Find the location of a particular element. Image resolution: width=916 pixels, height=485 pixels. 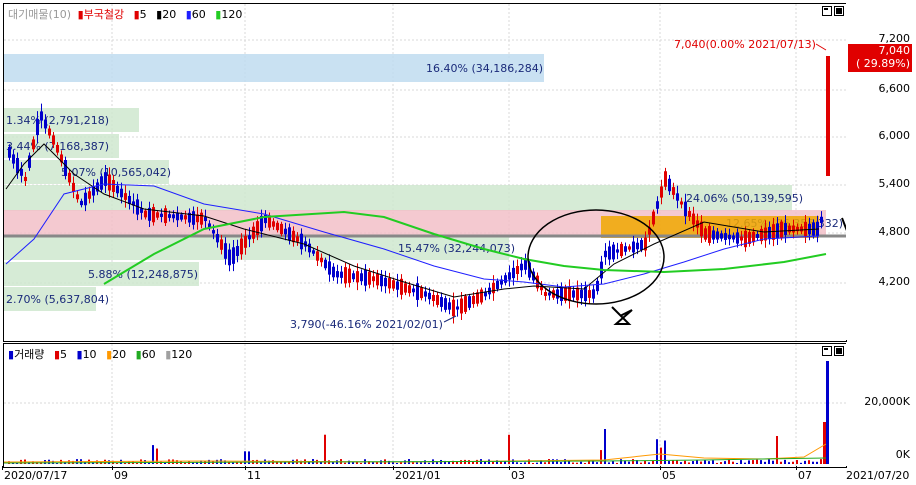

volume-ma-line is located at coordinates (415, 453).